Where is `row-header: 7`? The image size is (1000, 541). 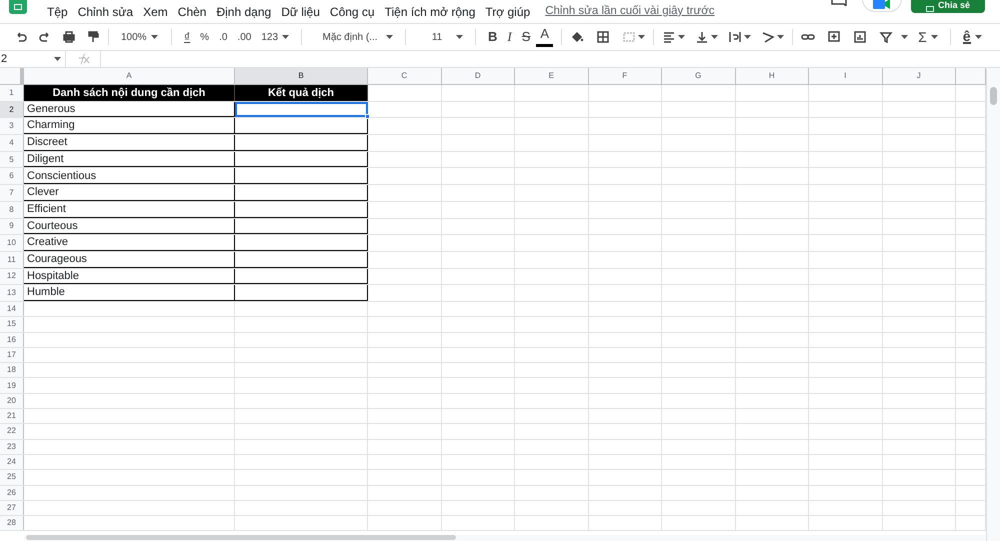 row-header: 7 is located at coordinates (12, 193).